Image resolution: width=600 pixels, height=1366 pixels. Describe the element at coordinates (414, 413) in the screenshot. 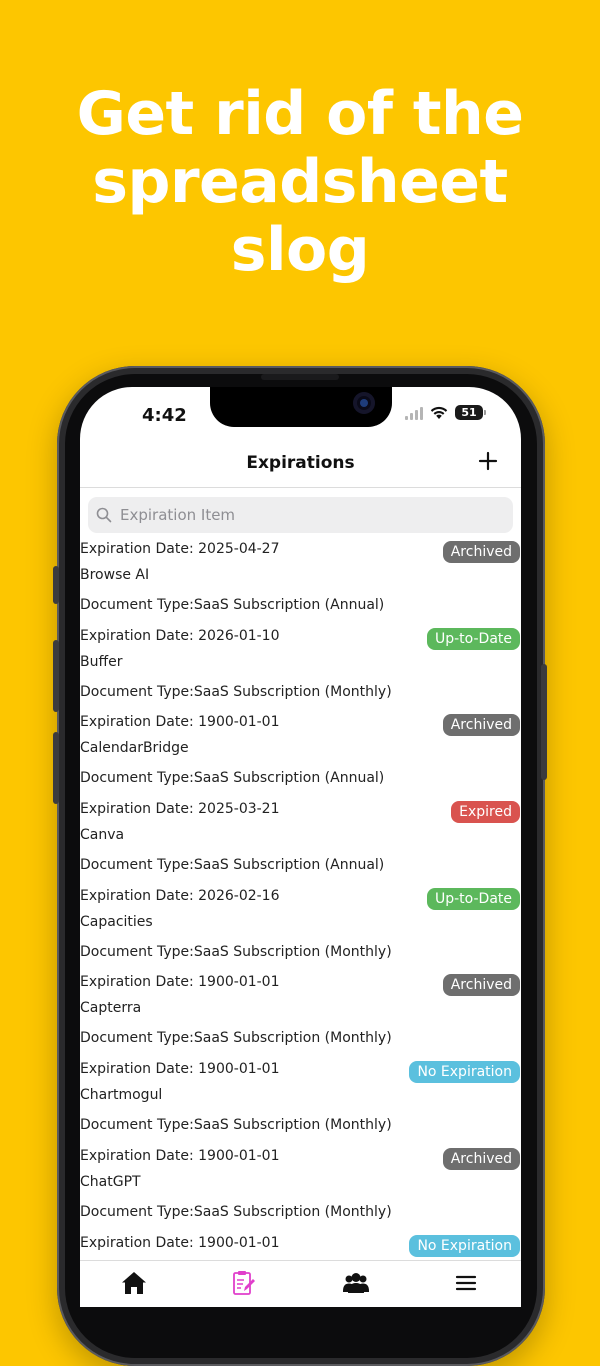

I see `cellular-signal-icon` at that location.